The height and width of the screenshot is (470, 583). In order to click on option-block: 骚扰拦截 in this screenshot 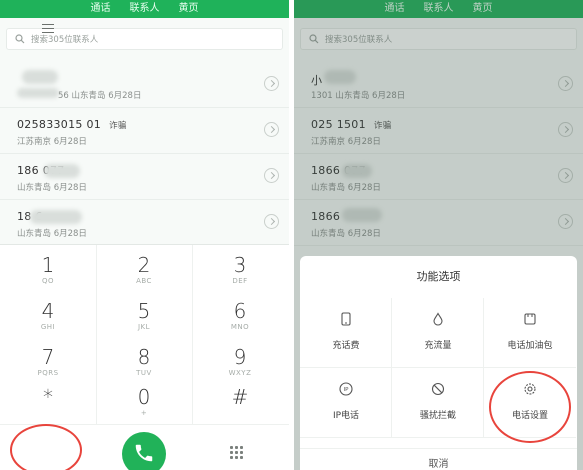, I will do `click(438, 403)`.